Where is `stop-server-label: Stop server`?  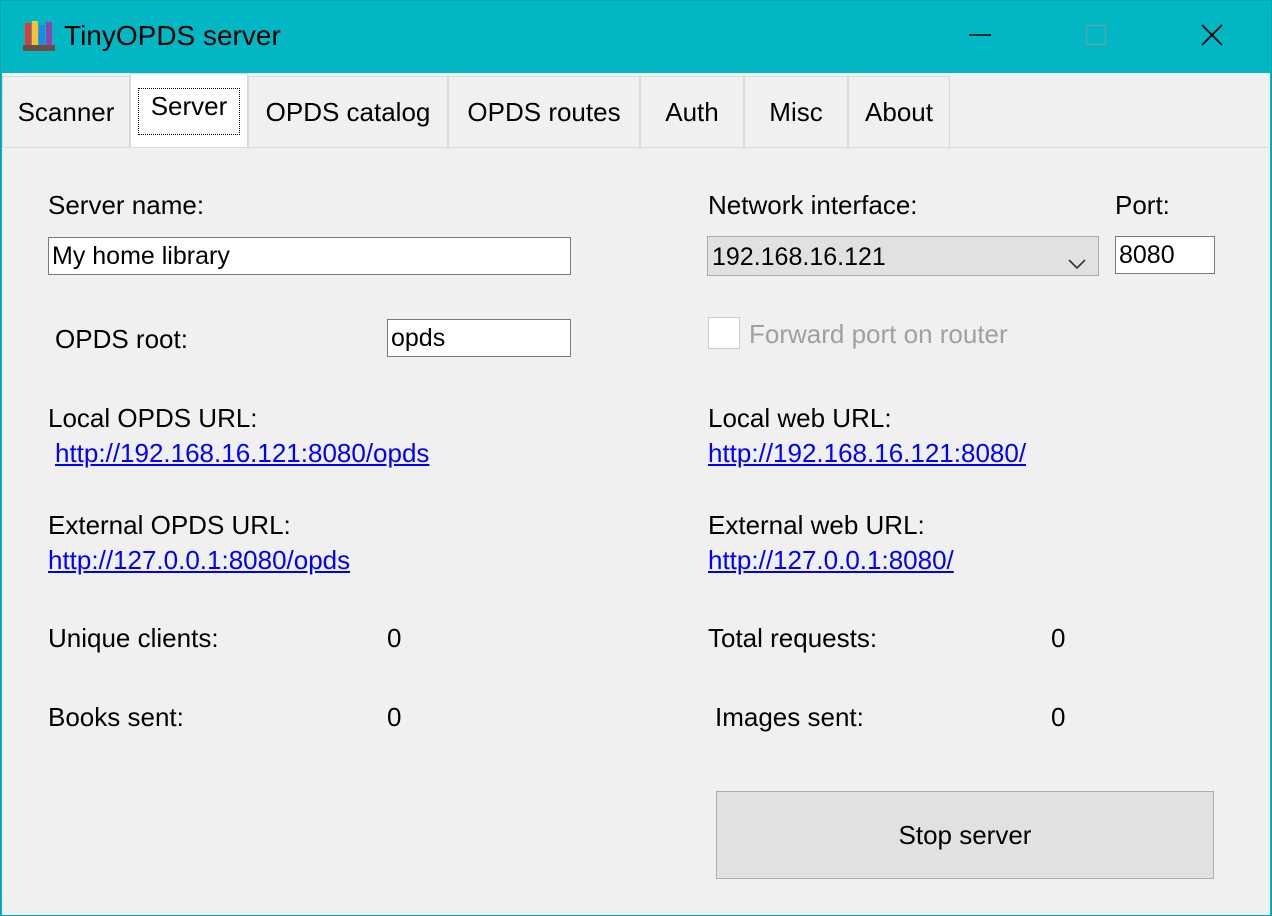 stop-server-label: Stop server is located at coordinates (965, 834).